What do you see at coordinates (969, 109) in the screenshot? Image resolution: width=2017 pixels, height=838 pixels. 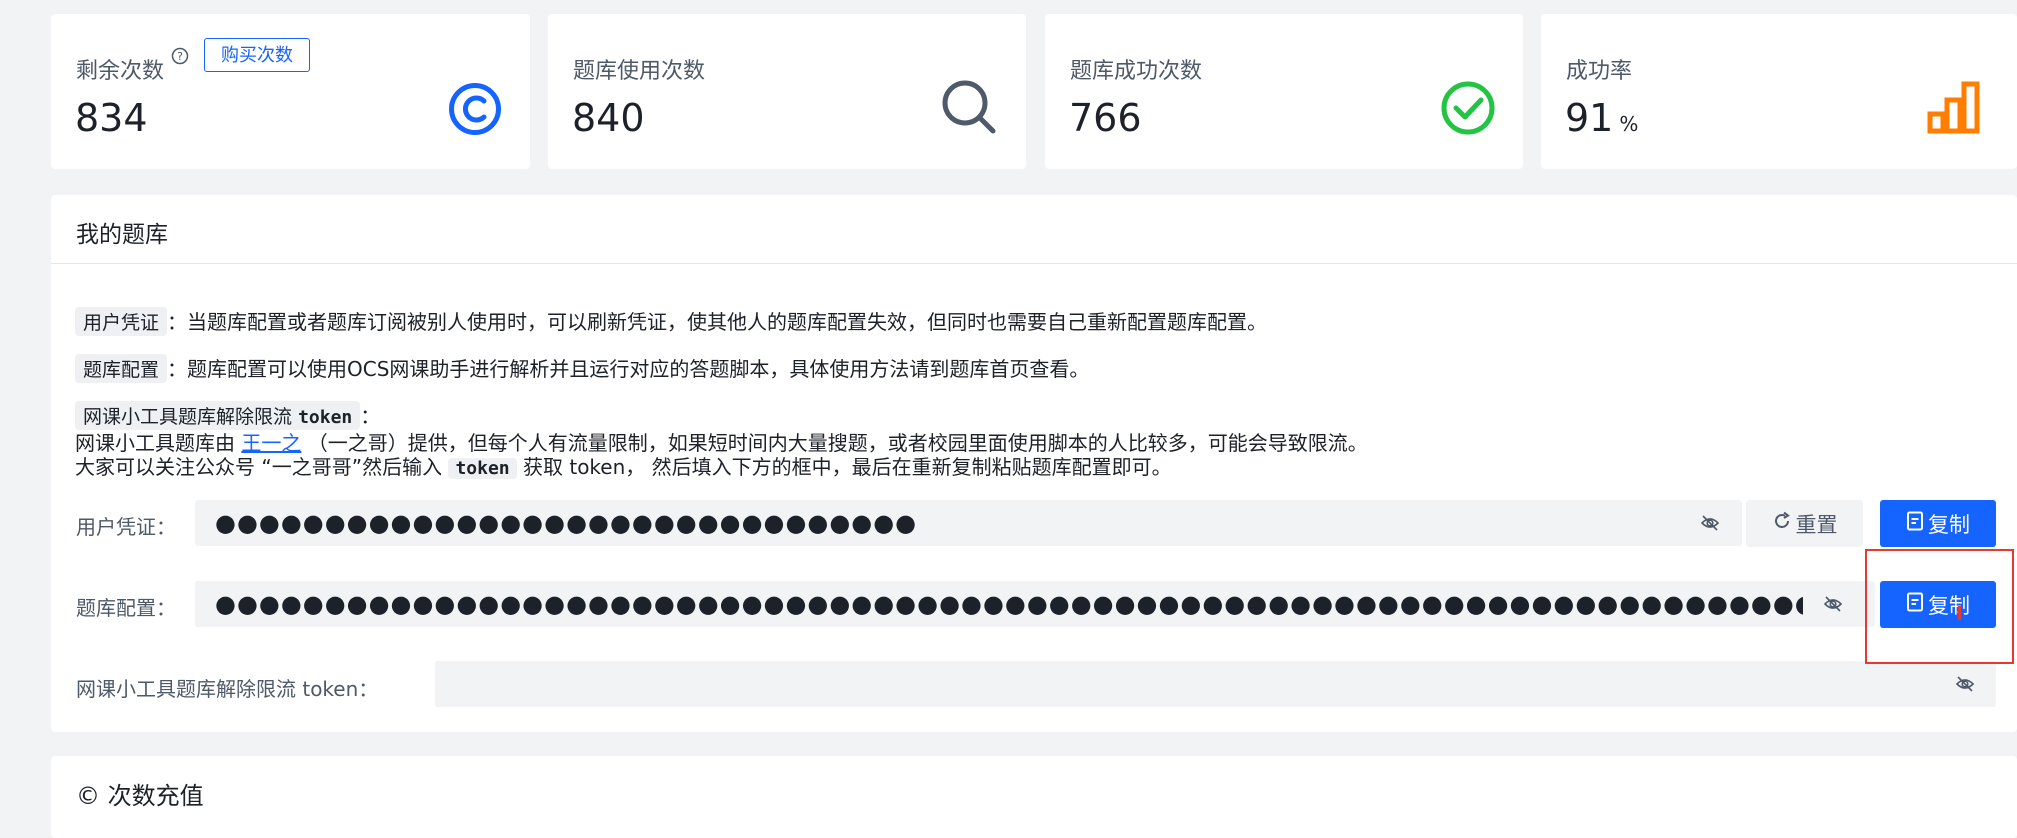 I see `search-icon` at bounding box center [969, 109].